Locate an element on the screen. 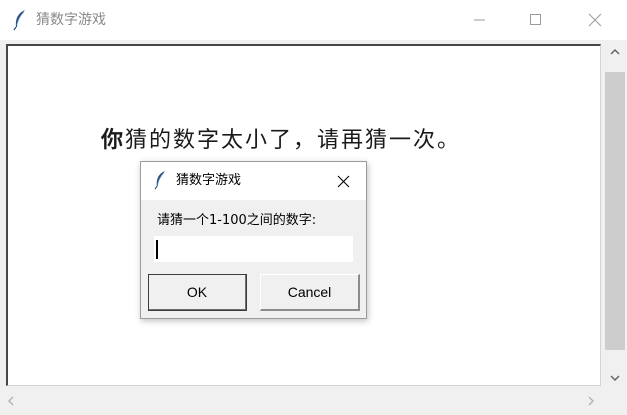  ok-button: OK is located at coordinates (197, 292).